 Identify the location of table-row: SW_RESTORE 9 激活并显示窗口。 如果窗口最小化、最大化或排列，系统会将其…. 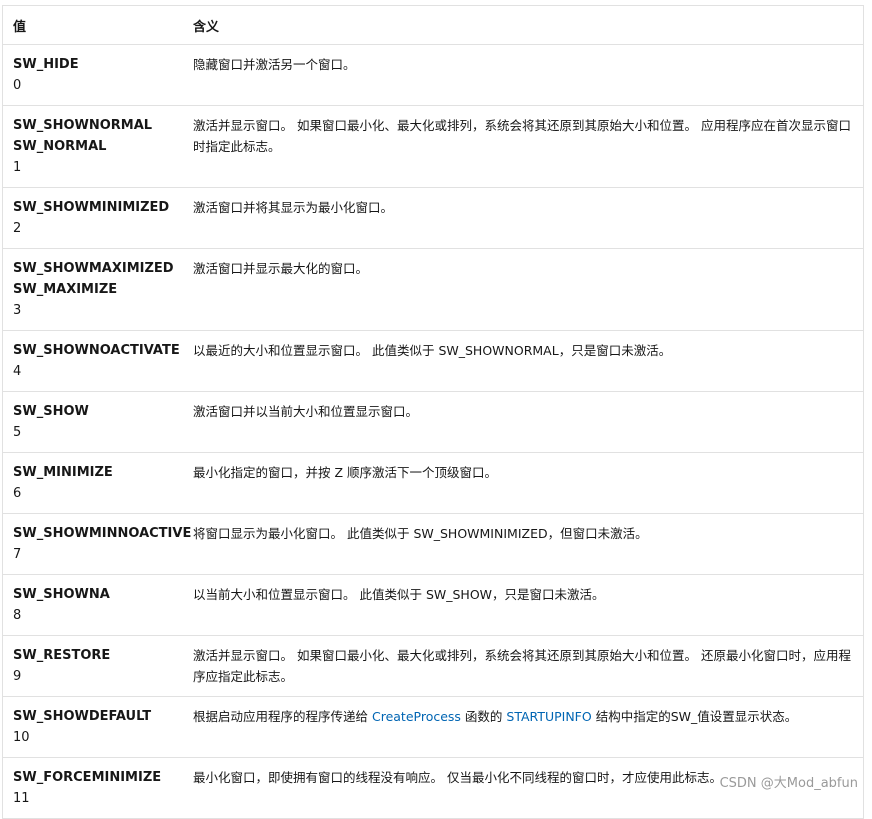
(433, 666).